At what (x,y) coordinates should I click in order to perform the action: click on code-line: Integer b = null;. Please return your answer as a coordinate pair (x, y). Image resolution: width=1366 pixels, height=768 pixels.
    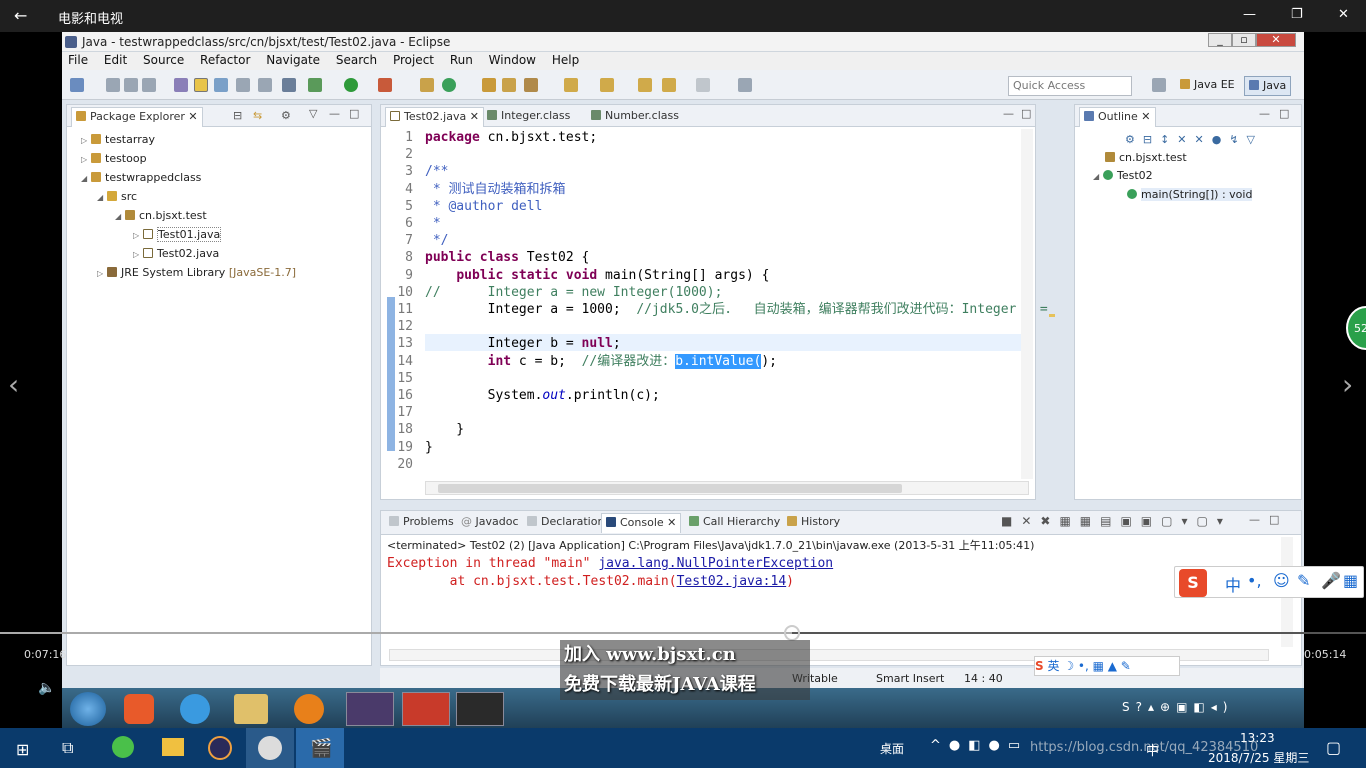
    Looking at the image, I should click on (523, 343).